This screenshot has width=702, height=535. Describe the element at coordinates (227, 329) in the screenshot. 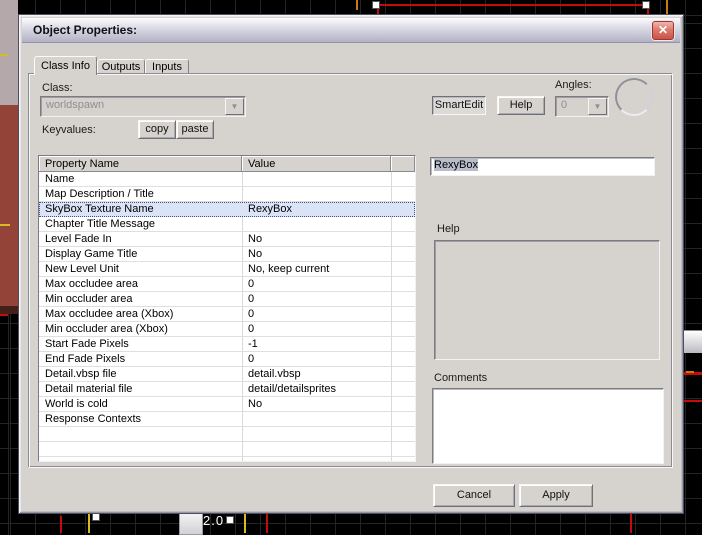

I see `table-row: Min occluder area (Xbox) 0` at that location.